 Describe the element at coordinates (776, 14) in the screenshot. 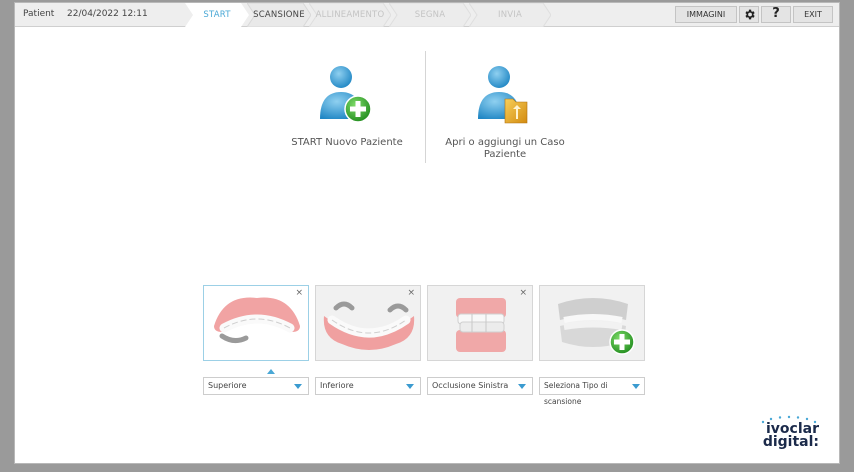

I see `help-button: ?` at that location.